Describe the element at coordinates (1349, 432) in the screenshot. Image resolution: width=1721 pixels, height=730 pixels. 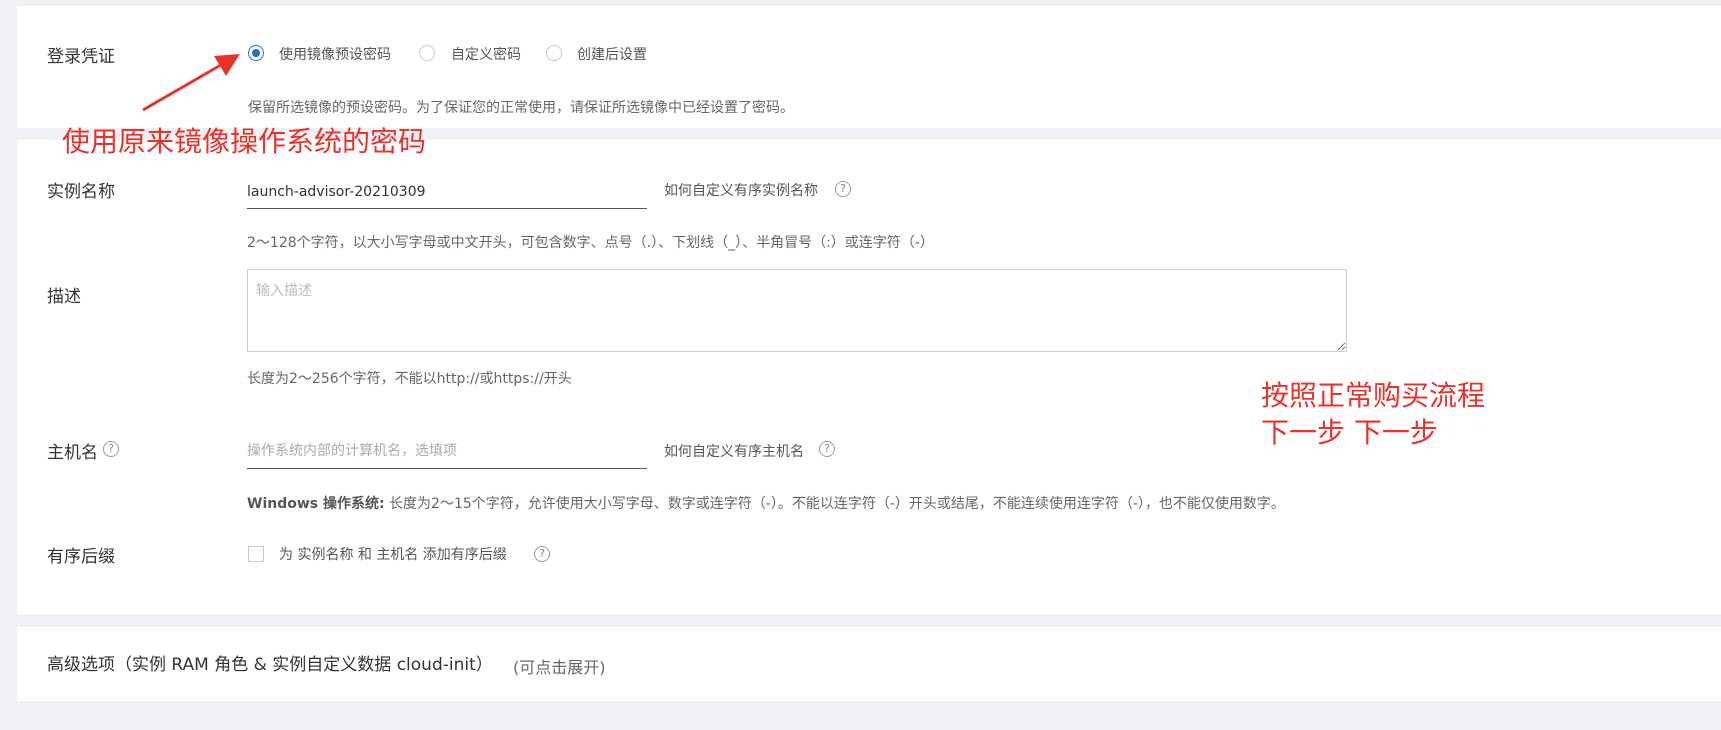
I see `annotation-flow-line2: 下一步 下一步` at that location.